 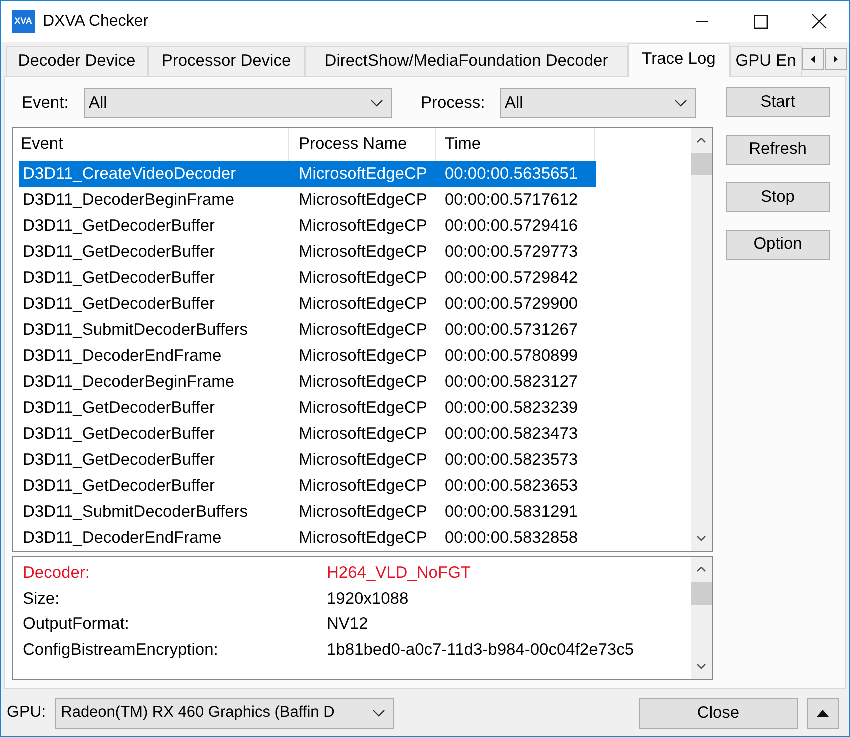 I want to click on gpu-dropdown: Radeon(TM) RX 460 Graphics (Baffin D, so click(x=224, y=713).